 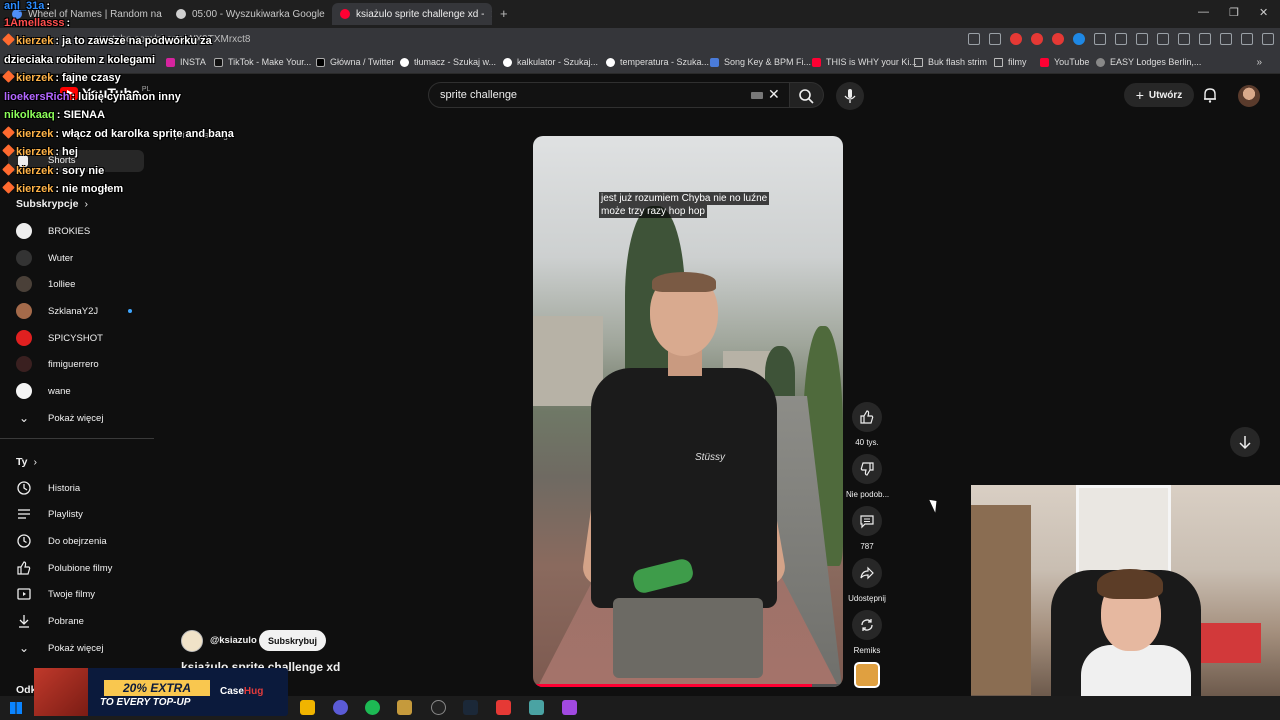 What do you see at coordinates (16, 708) in the screenshot?
I see `windows-start-icon` at bounding box center [16, 708].